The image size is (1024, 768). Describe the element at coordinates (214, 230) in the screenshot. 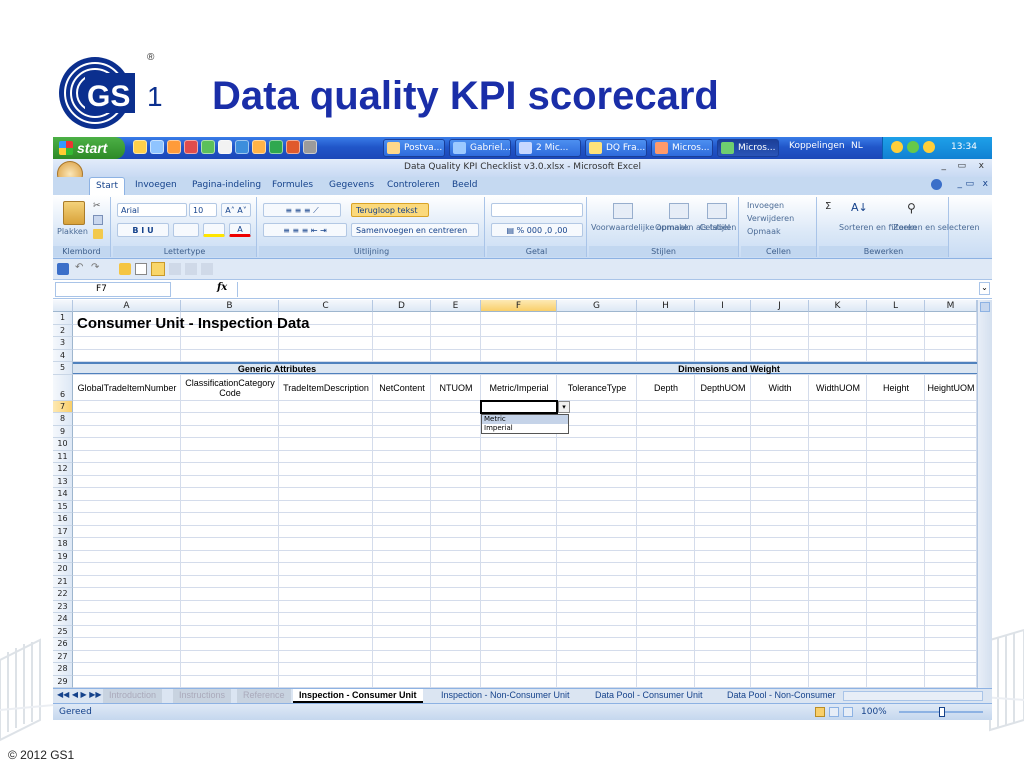

I see `fill-color-icon` at that location.